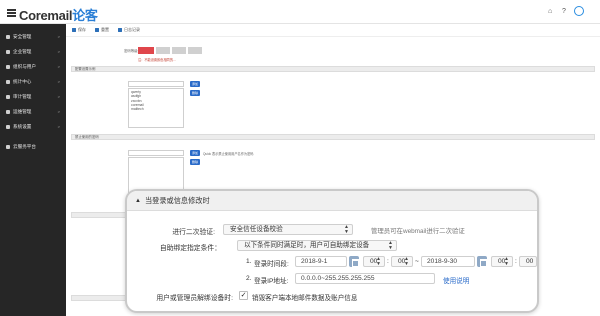 This screenshot has height=316, width=600. Describe the element at coordinates (24, 146) in the screenshot. I see `sidebar-item-label: 云服务平台` at that location.